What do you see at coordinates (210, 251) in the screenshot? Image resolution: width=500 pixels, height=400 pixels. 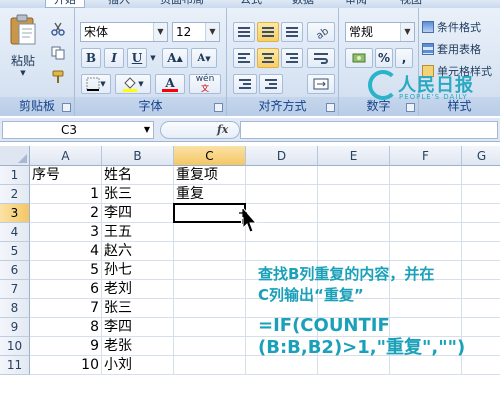 I see `cell-c5` at bounding box center [210, 251].